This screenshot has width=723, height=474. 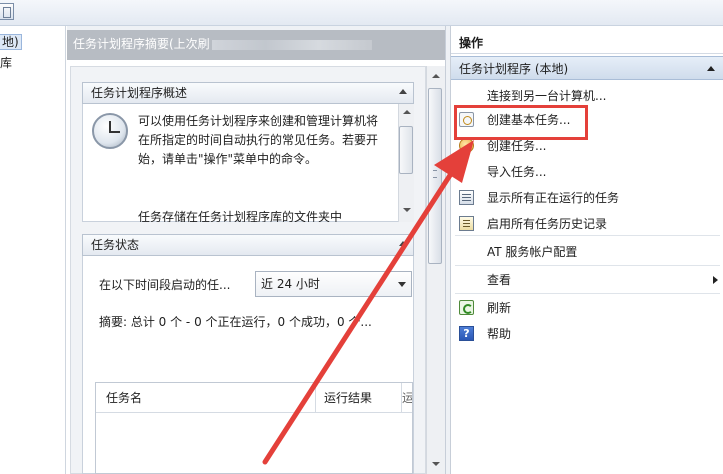 I want to click on column-header-task-name: 任务名, so click(x=206, y=398).